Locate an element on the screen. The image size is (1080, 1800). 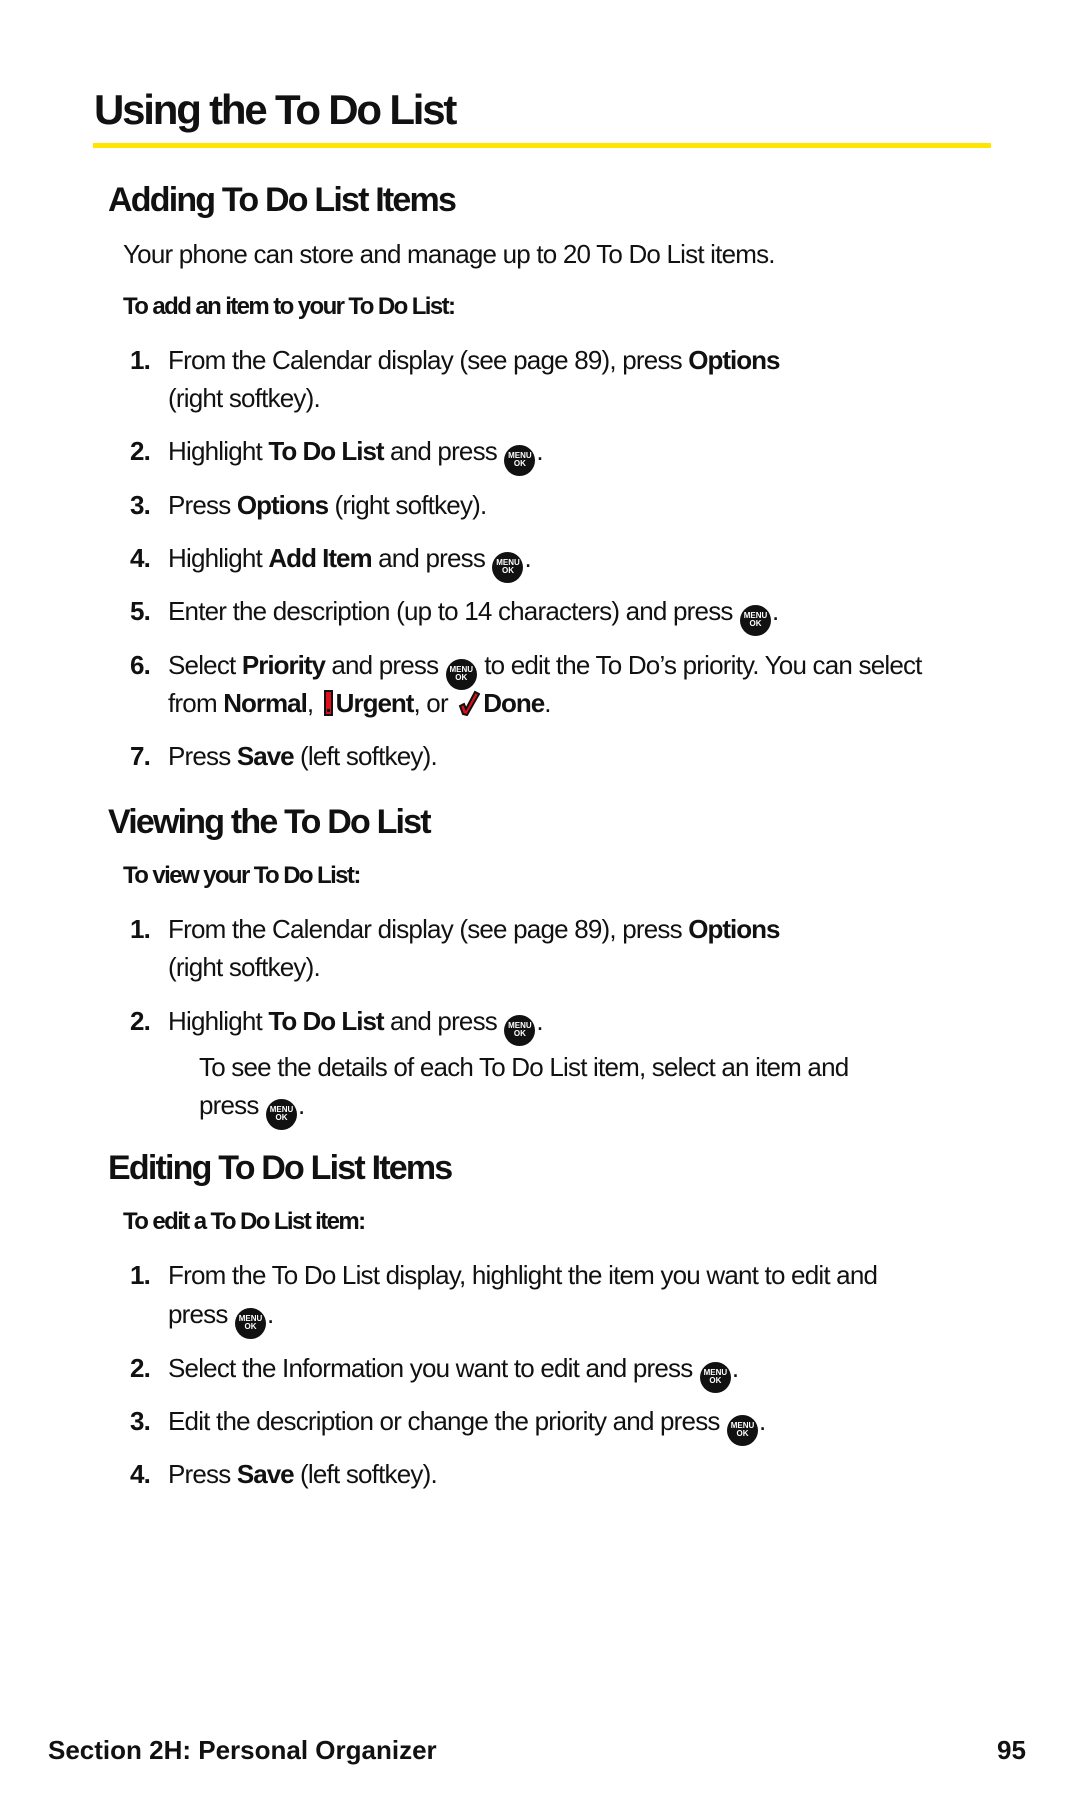
page-title: Using the To Do List is located at coordinates (275, 109).